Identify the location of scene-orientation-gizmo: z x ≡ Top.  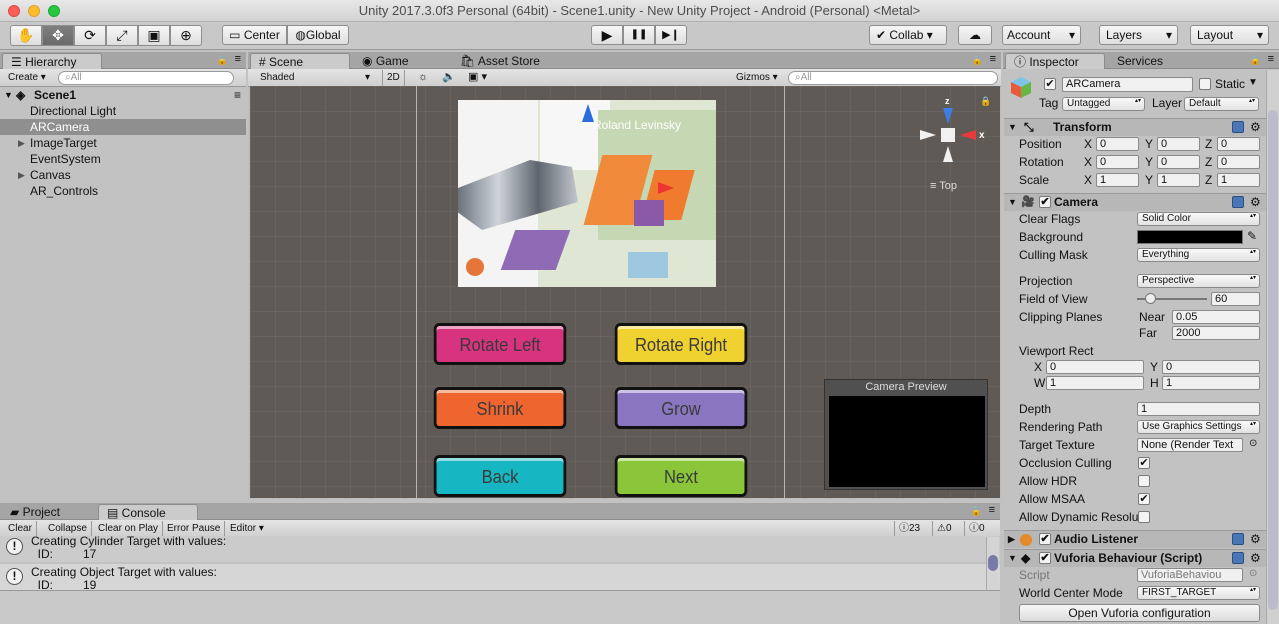
(949, 143).